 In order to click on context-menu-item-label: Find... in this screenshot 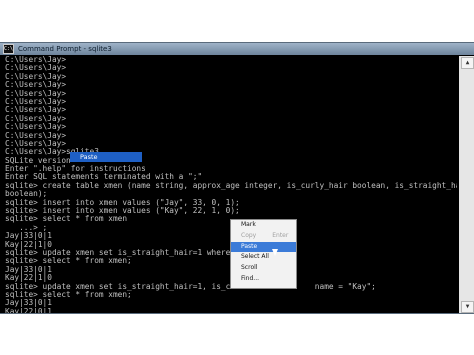, I will do `click(250, 278)`.